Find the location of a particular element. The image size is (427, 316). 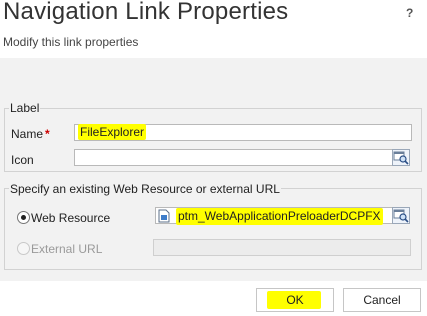

dialog-subtitle: Modify this link properties is located at coordinates (71, 42).